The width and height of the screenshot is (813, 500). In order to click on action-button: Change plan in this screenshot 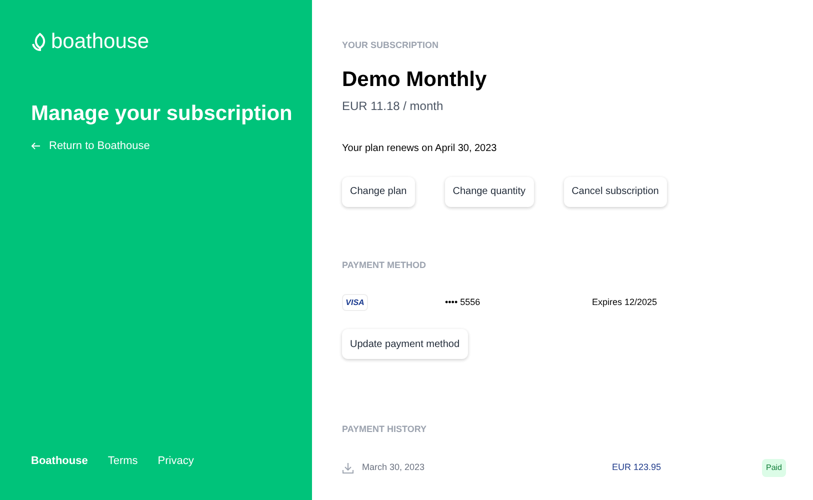, I will do `click(378, 191)`.